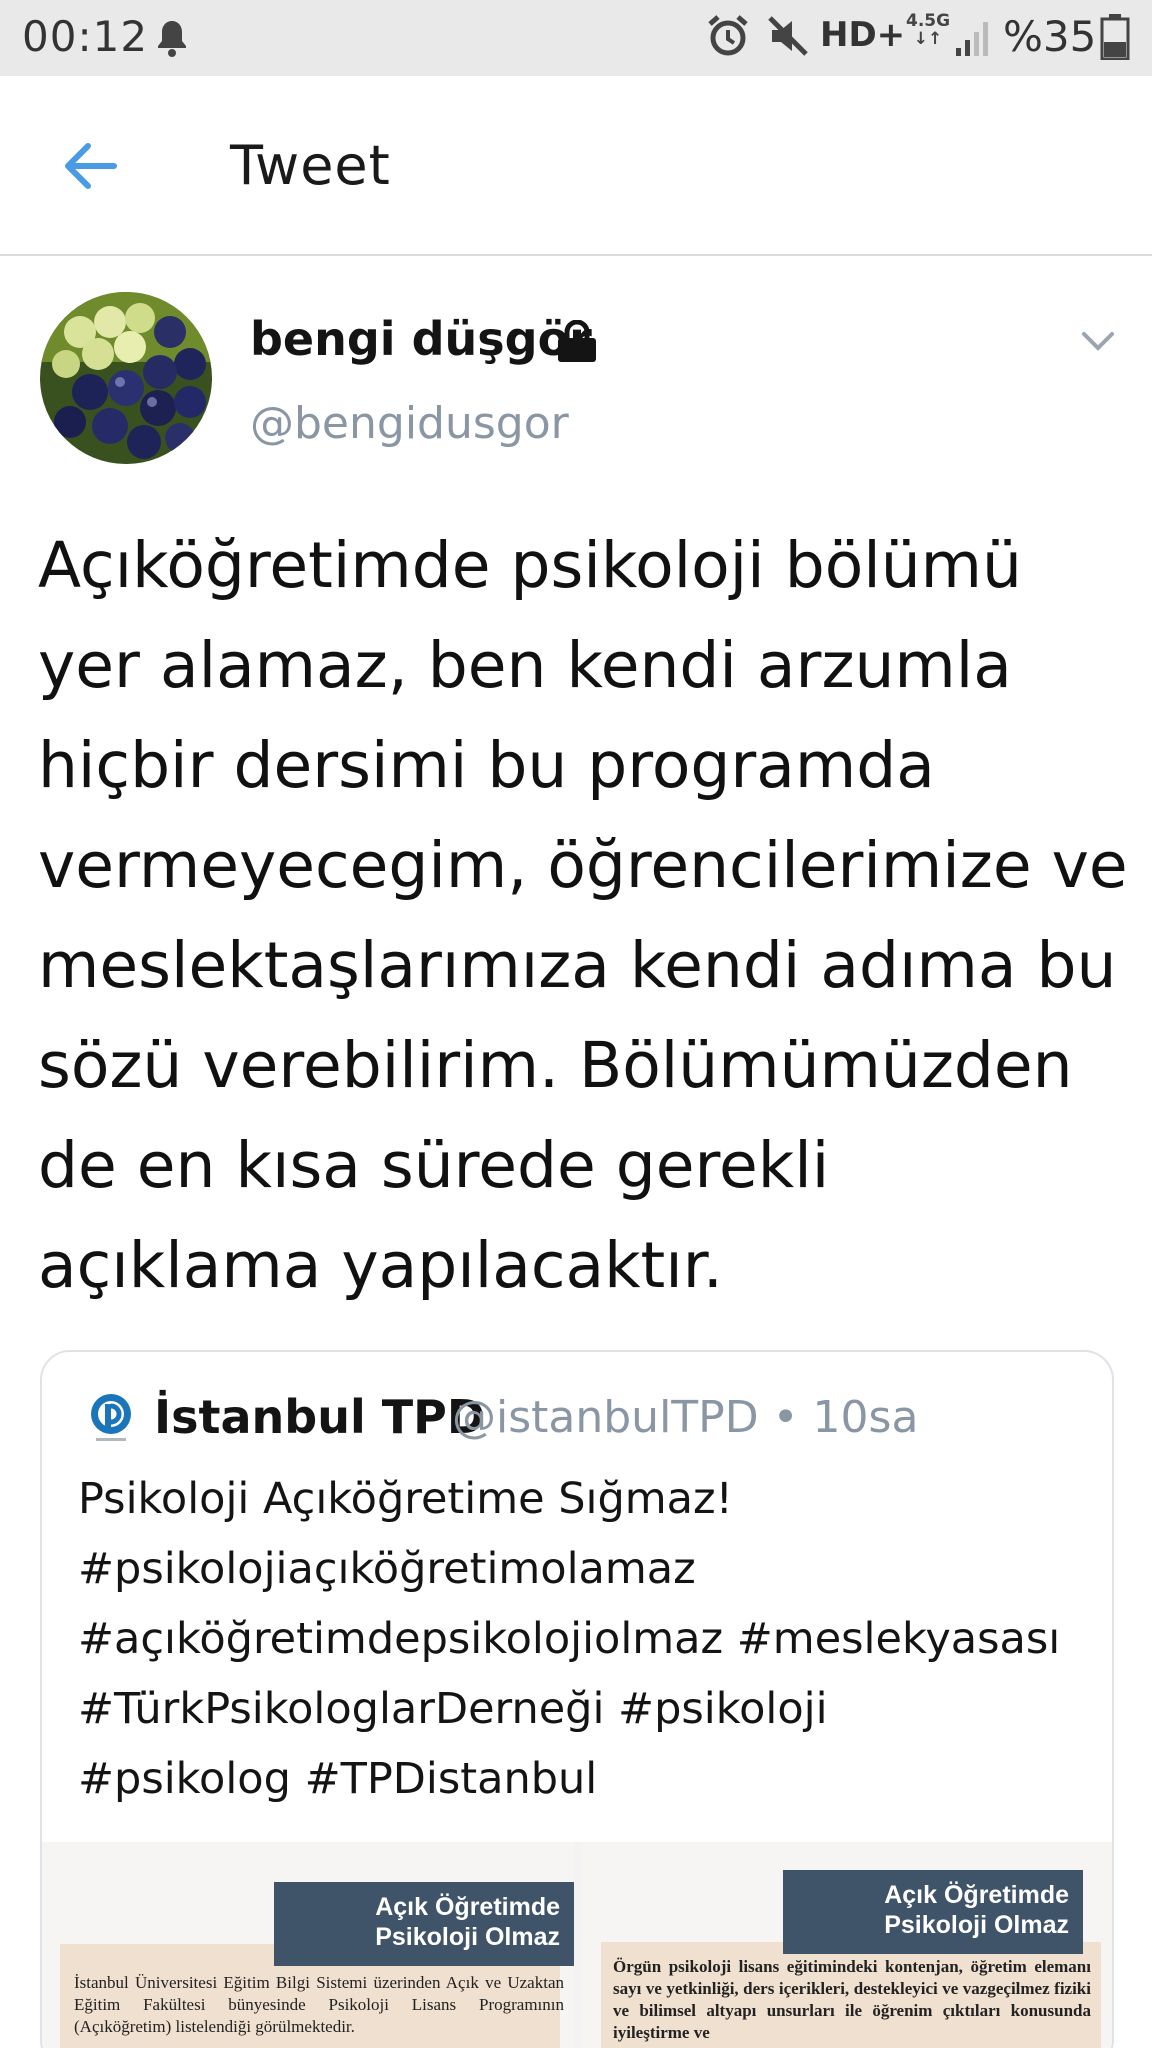 The height and width of the screenshot is (2048, 1152). I want to click on page-title: Tweet, so click(310, 165).